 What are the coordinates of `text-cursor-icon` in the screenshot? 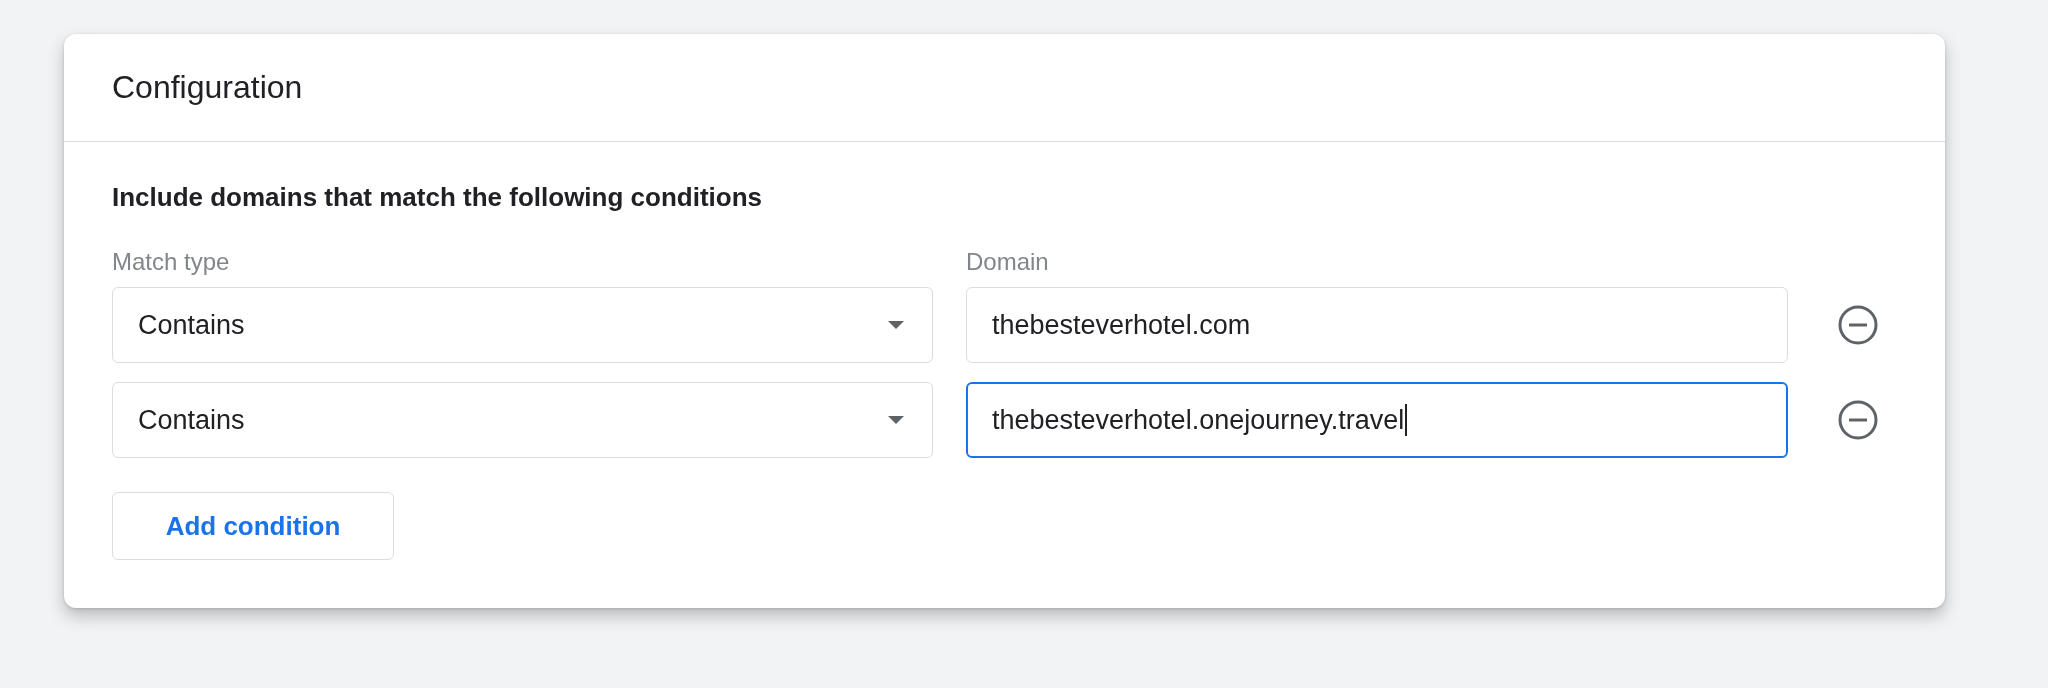 It's located at (1406, 420).